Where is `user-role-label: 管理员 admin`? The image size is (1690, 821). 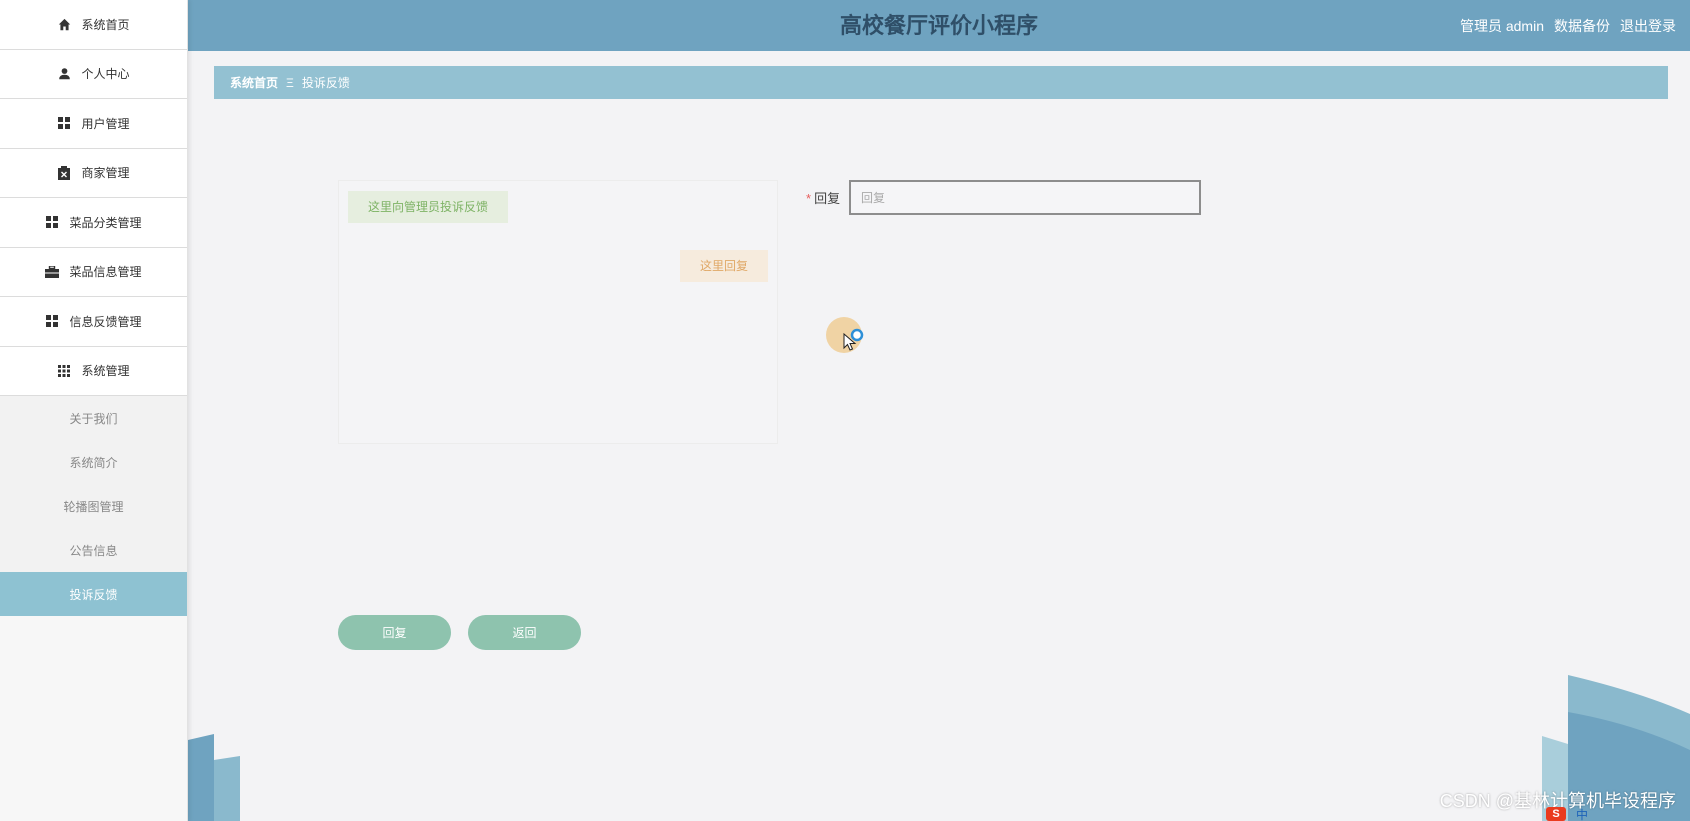
user-role-label: 管理员 admin is located at coordinates (1501, 25).